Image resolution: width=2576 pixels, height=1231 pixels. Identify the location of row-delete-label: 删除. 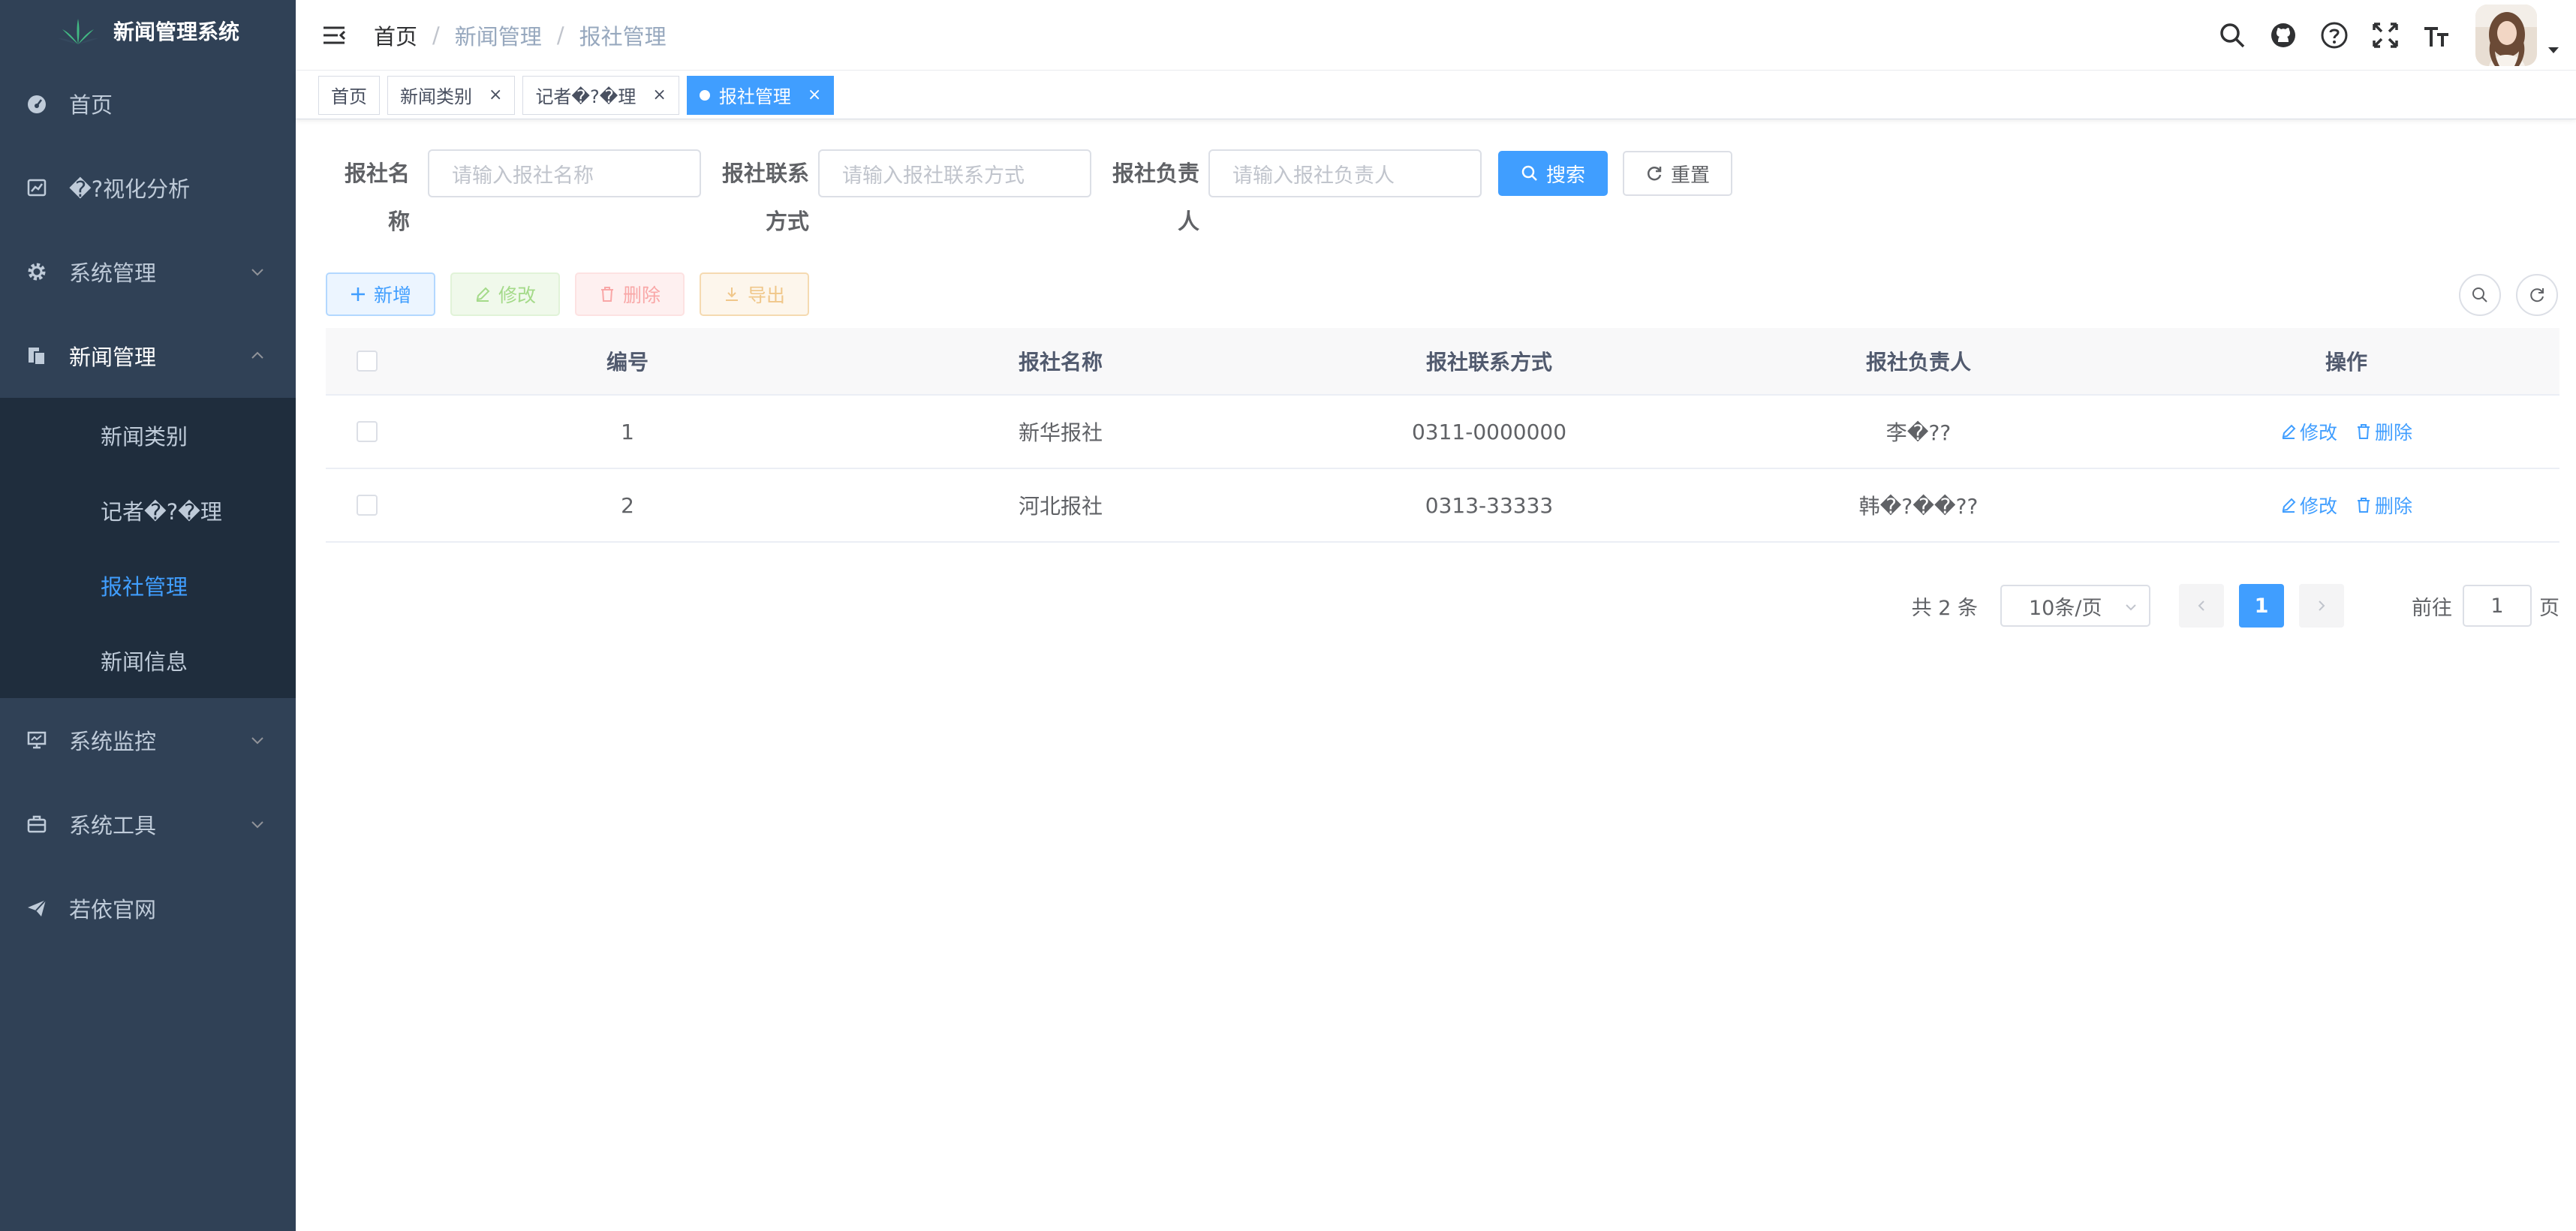
(2394, 506).